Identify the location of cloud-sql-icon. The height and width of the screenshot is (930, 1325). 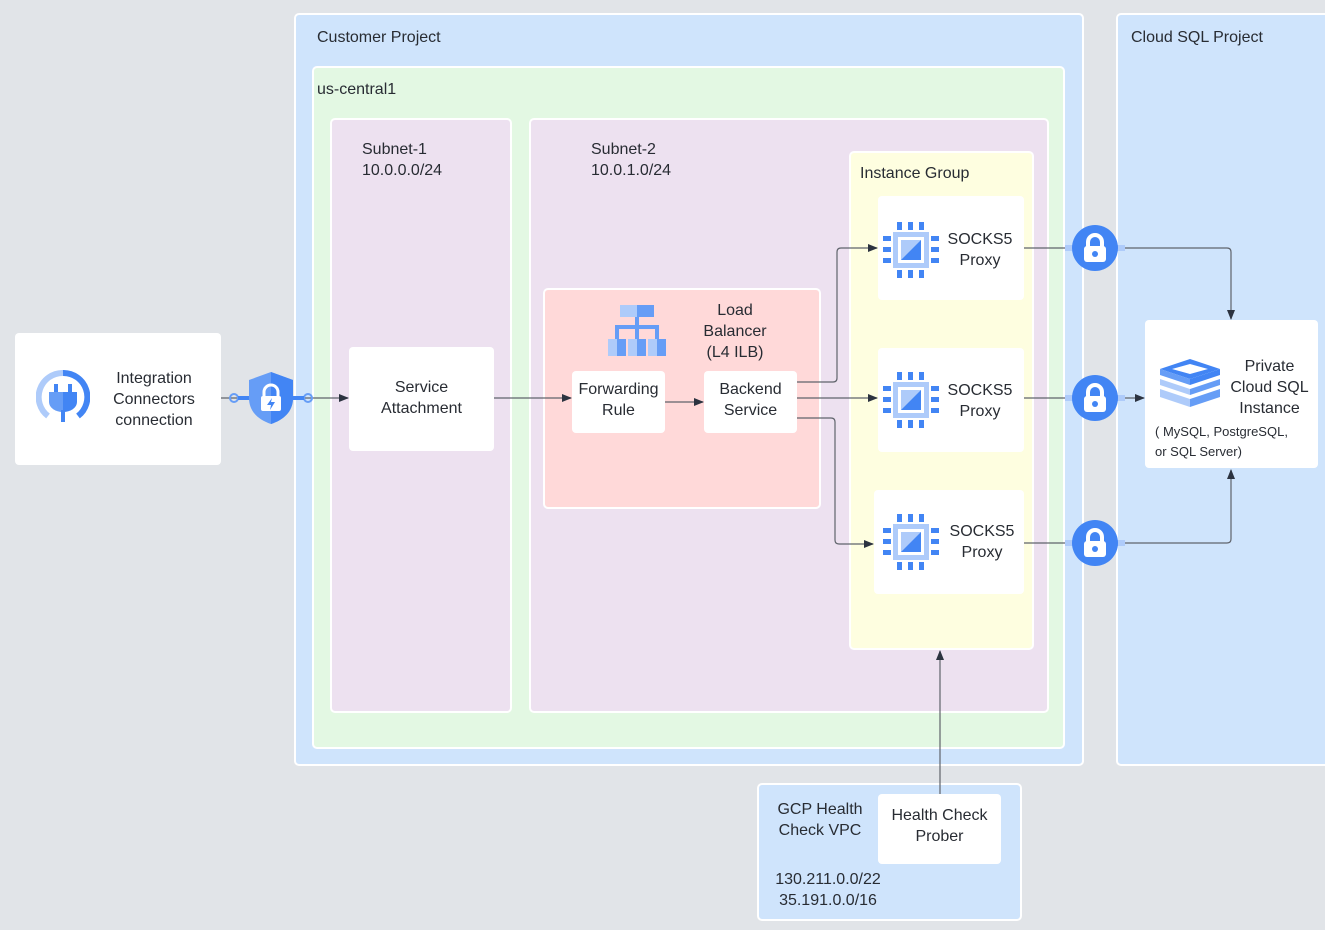
(1190, 383).